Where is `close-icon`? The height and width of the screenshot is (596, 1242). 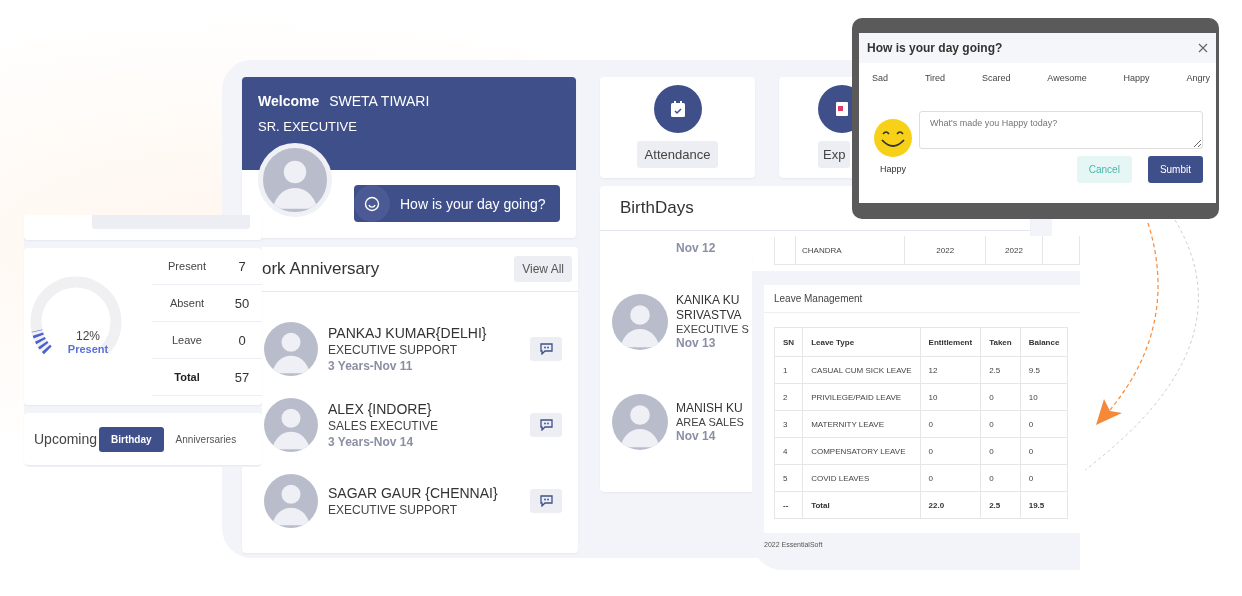
close-icon is located at coordinates (1203, 48).